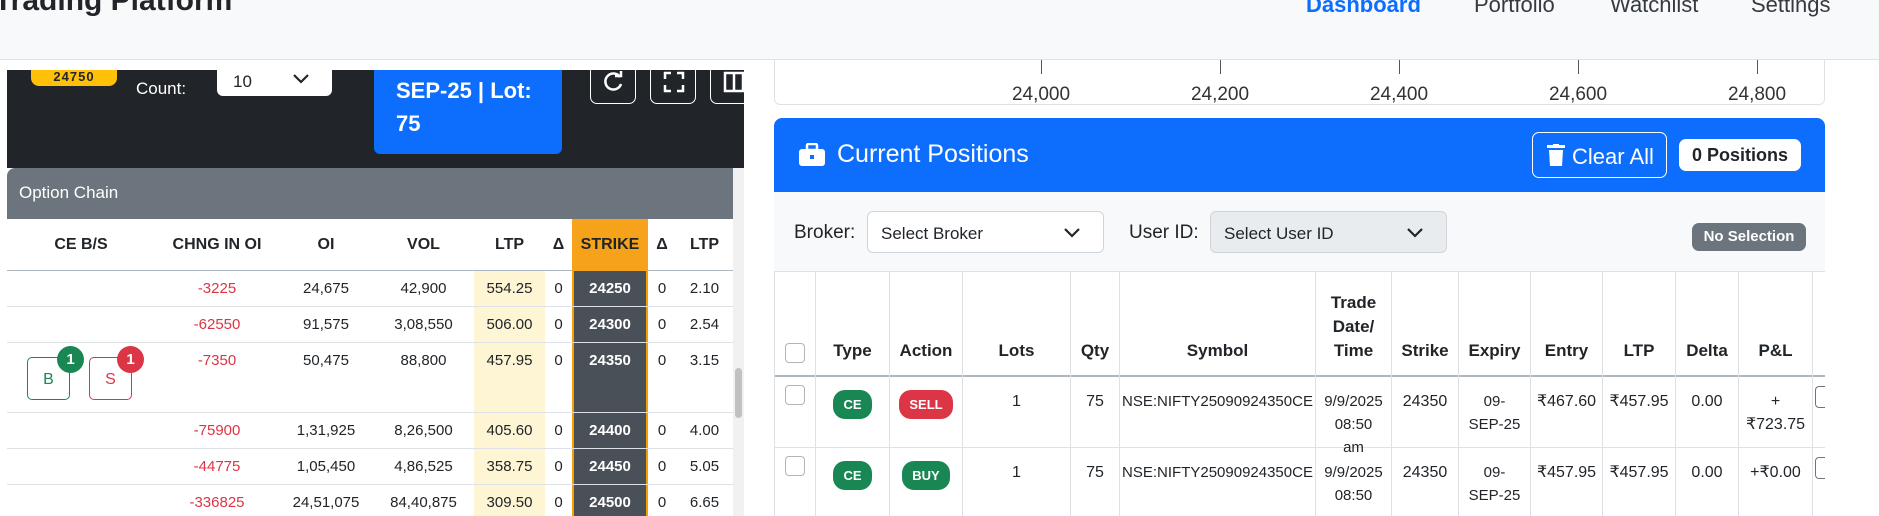  Describe the element at coordinates (370, 289) in the screenshot. I see `option-chain-row: -3225 24,675 42,900 554.25 0 24250 0 2.10` at that location.